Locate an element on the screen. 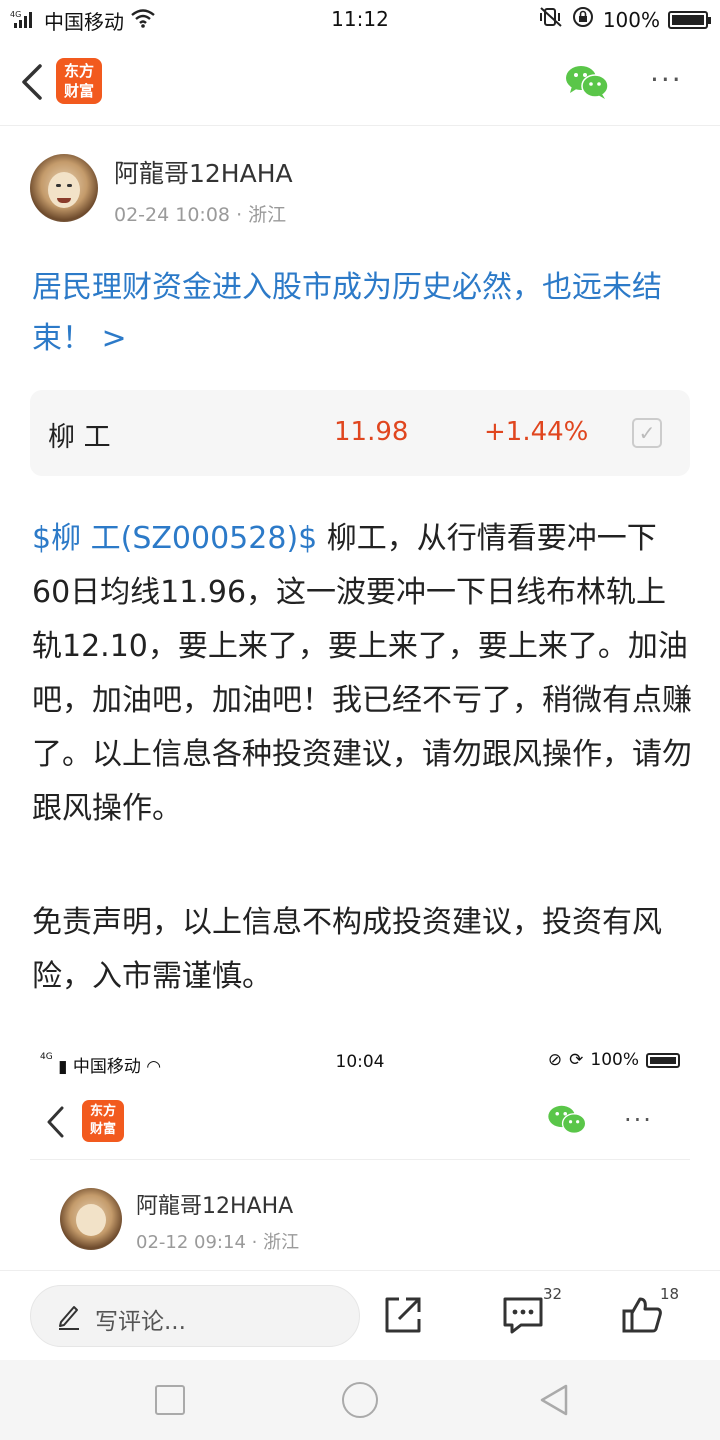 The image size is (720, 1440). home-button is located at coordinates (360, 1400).